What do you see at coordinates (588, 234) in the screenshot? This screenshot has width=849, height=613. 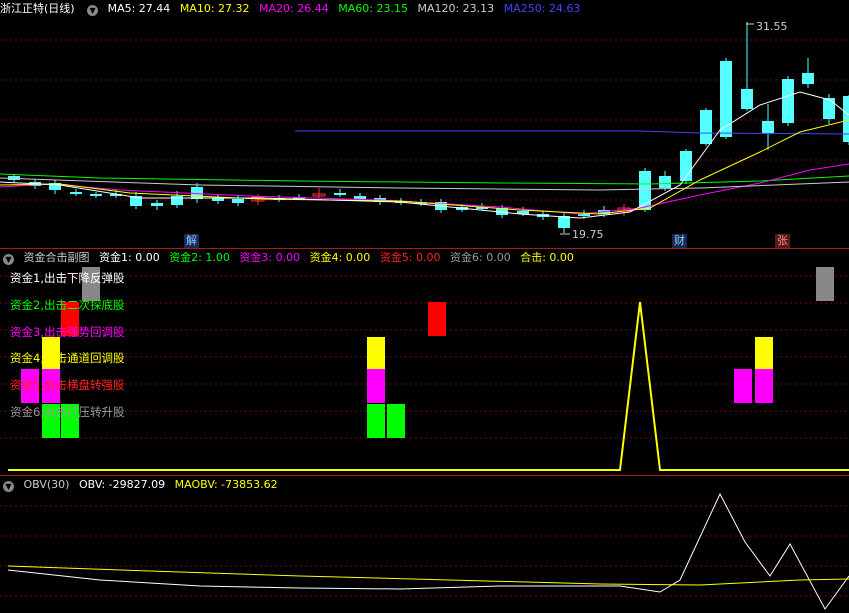 I see `low-price-label: 19.75` at bounding box center [588, 234].